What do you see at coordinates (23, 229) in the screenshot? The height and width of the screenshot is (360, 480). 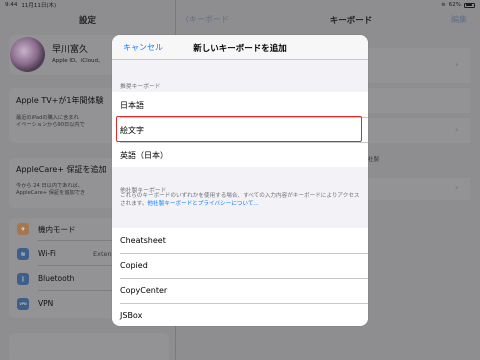 I see `airplane-icon: ✈` at bounding box center [23, 229].